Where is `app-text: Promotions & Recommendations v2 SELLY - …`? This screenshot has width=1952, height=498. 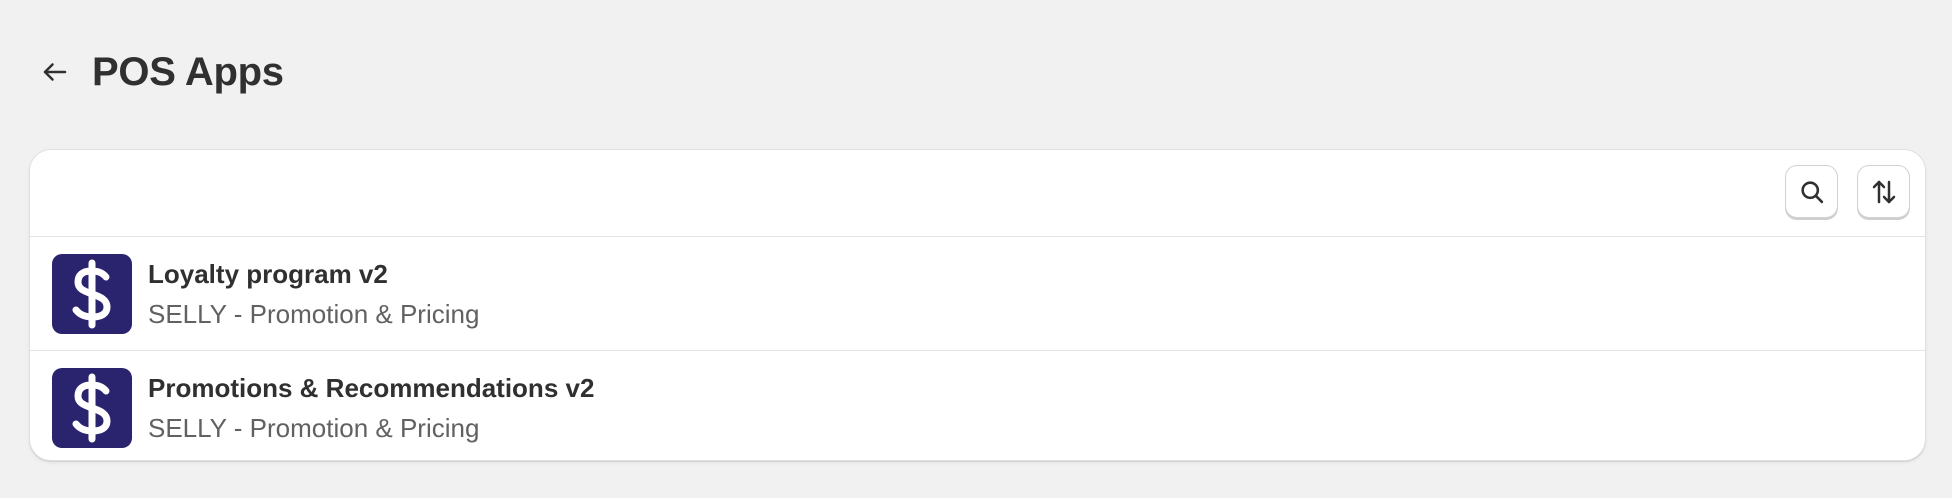
app-text: Promotions & Recommendations v2 SELLY - … is located at coordinates (371, 408).